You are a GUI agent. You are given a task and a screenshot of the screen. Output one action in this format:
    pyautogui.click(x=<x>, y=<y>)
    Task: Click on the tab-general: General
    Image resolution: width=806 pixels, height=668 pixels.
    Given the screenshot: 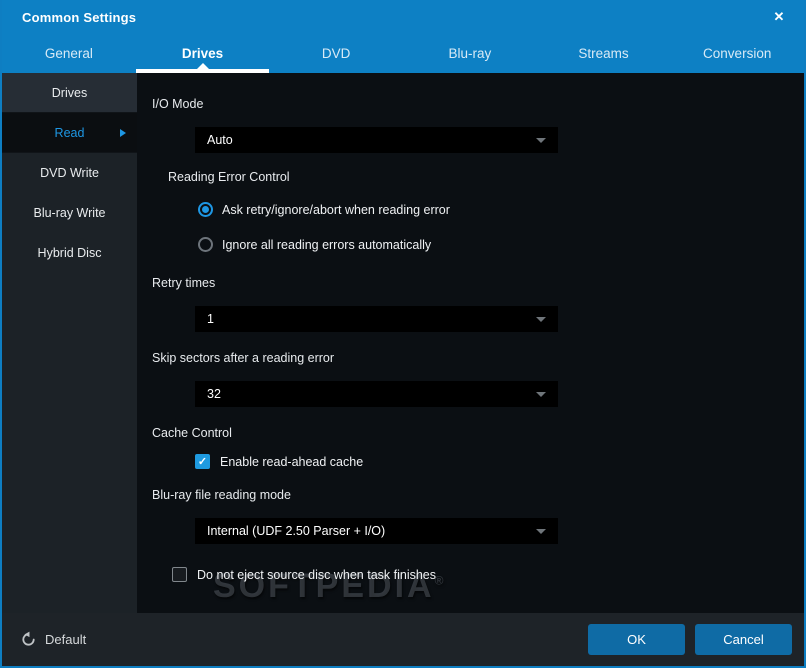 What is the action you would take?
    pyautogui.click(x=69, y=53)
    